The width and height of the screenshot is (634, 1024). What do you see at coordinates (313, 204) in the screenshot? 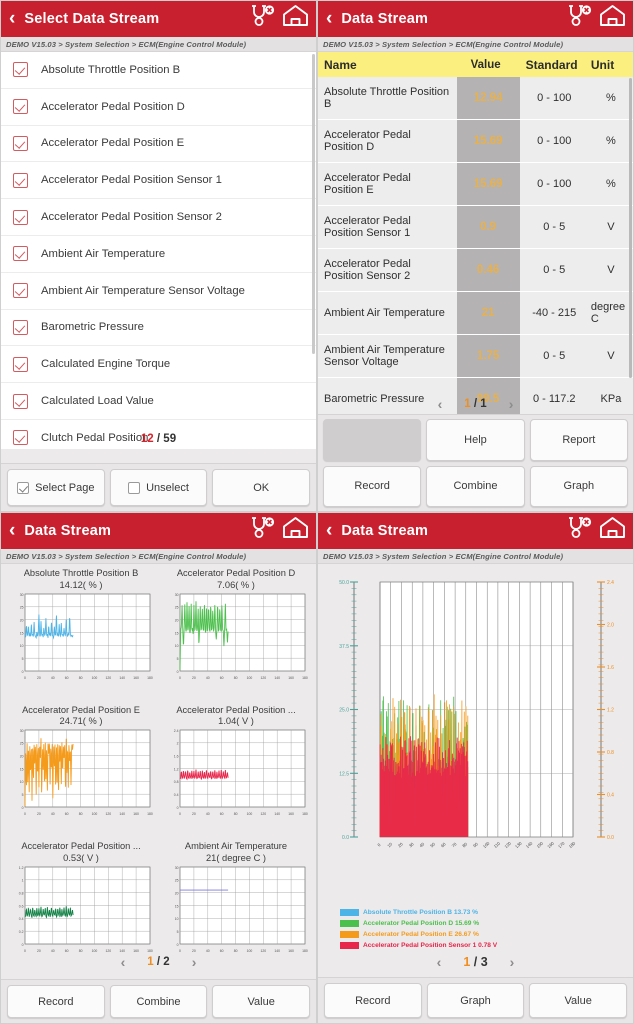
I see `list-scrollbar` at bounding box center [313, 204].